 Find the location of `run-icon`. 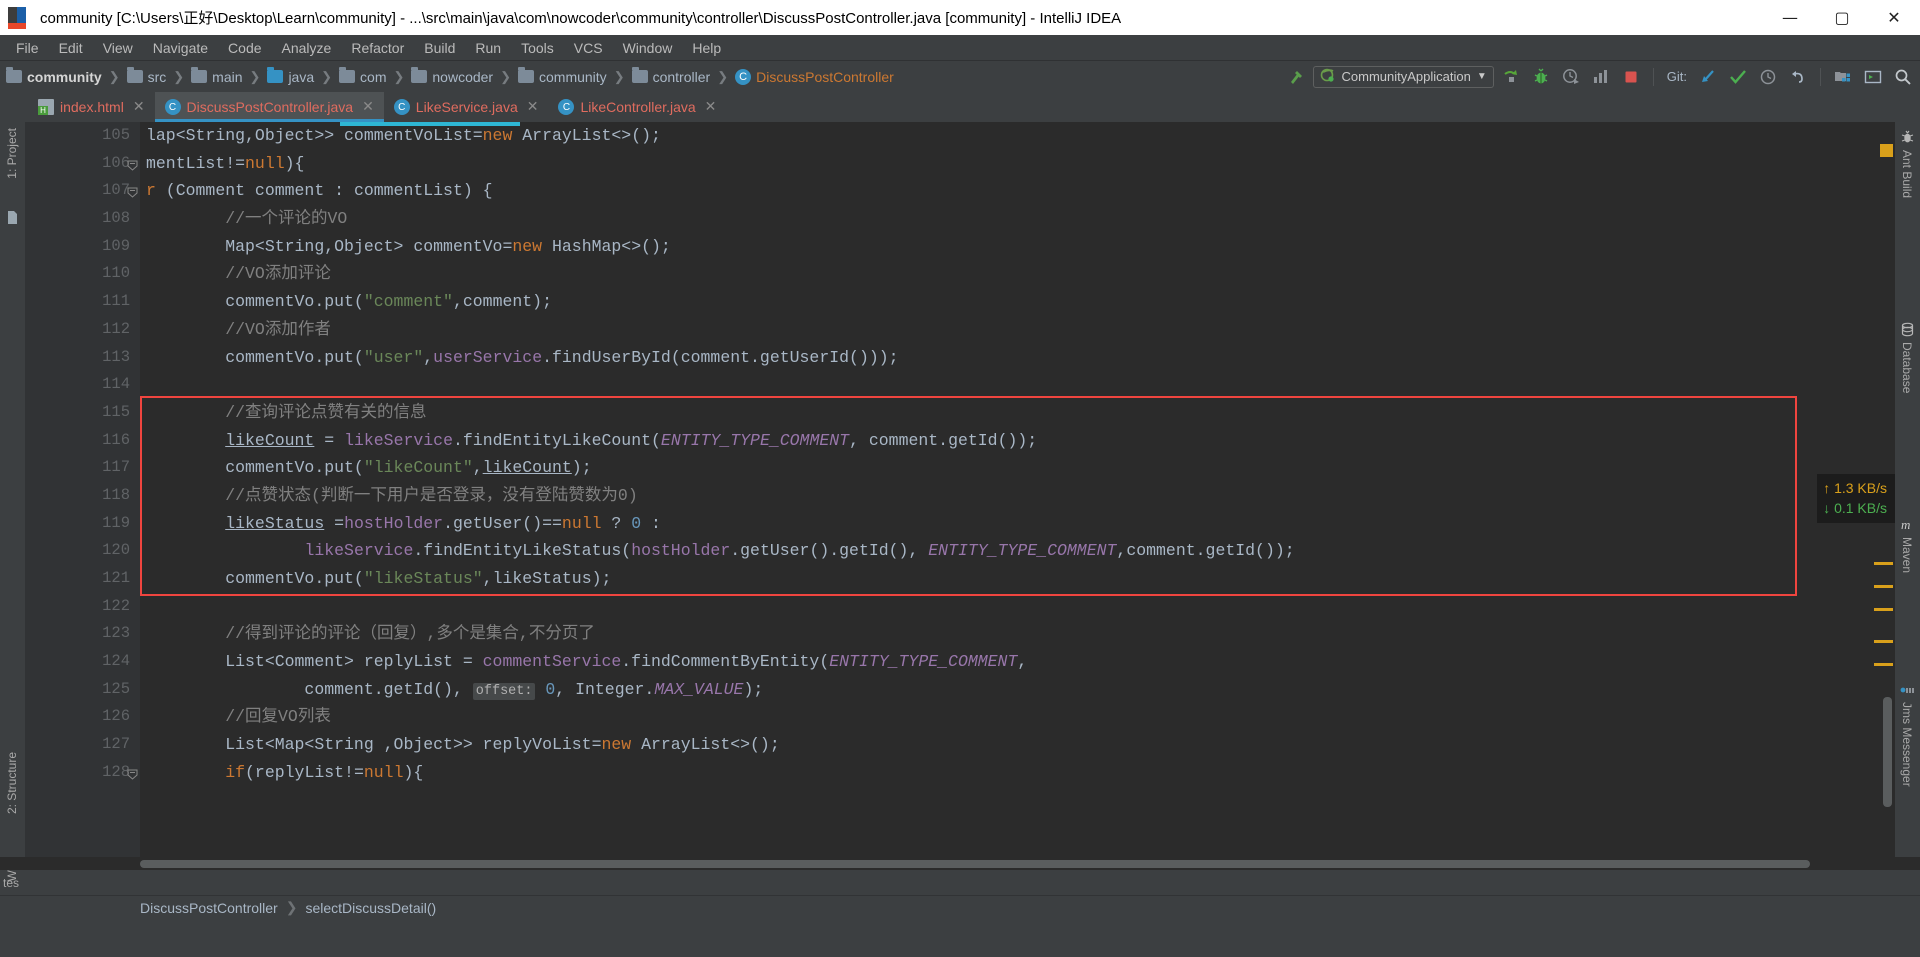

run-icon is located at coordinates (1511, 77).